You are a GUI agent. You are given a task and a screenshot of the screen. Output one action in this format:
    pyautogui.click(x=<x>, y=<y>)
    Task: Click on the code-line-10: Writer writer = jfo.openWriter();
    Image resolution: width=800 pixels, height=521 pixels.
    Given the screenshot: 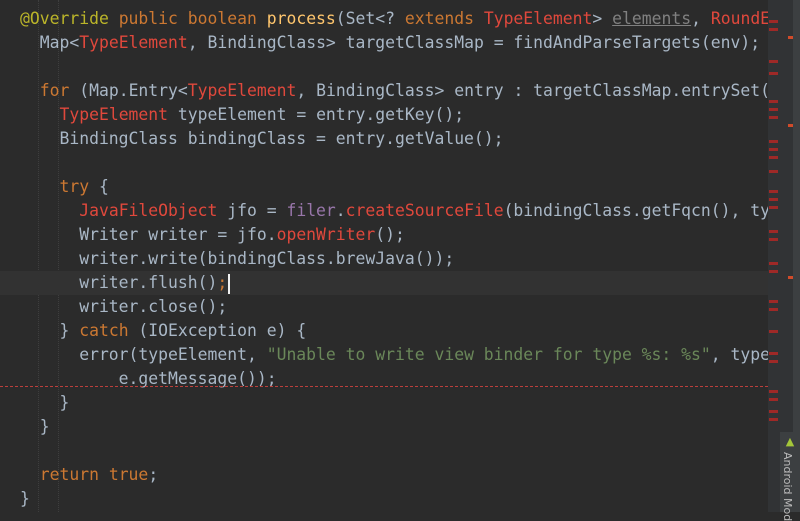 What is the action you would take?
    pyautogui.click(x=212, y=235)
    